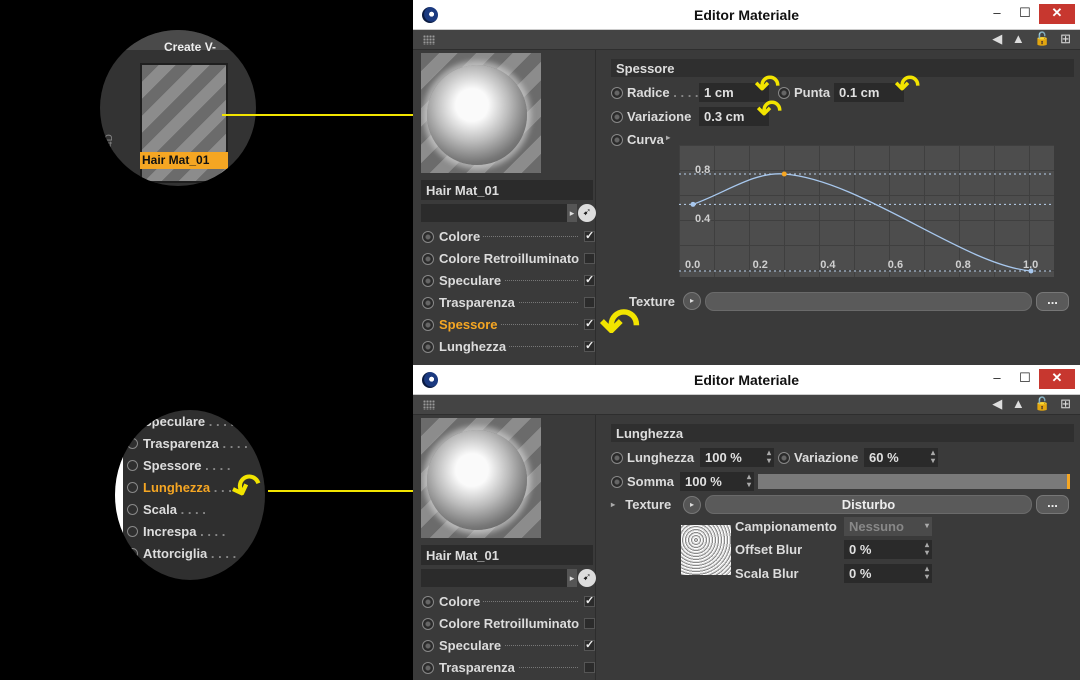  I want to click on variazione-input: 60 % ▴ ▾, so click(901, 457).